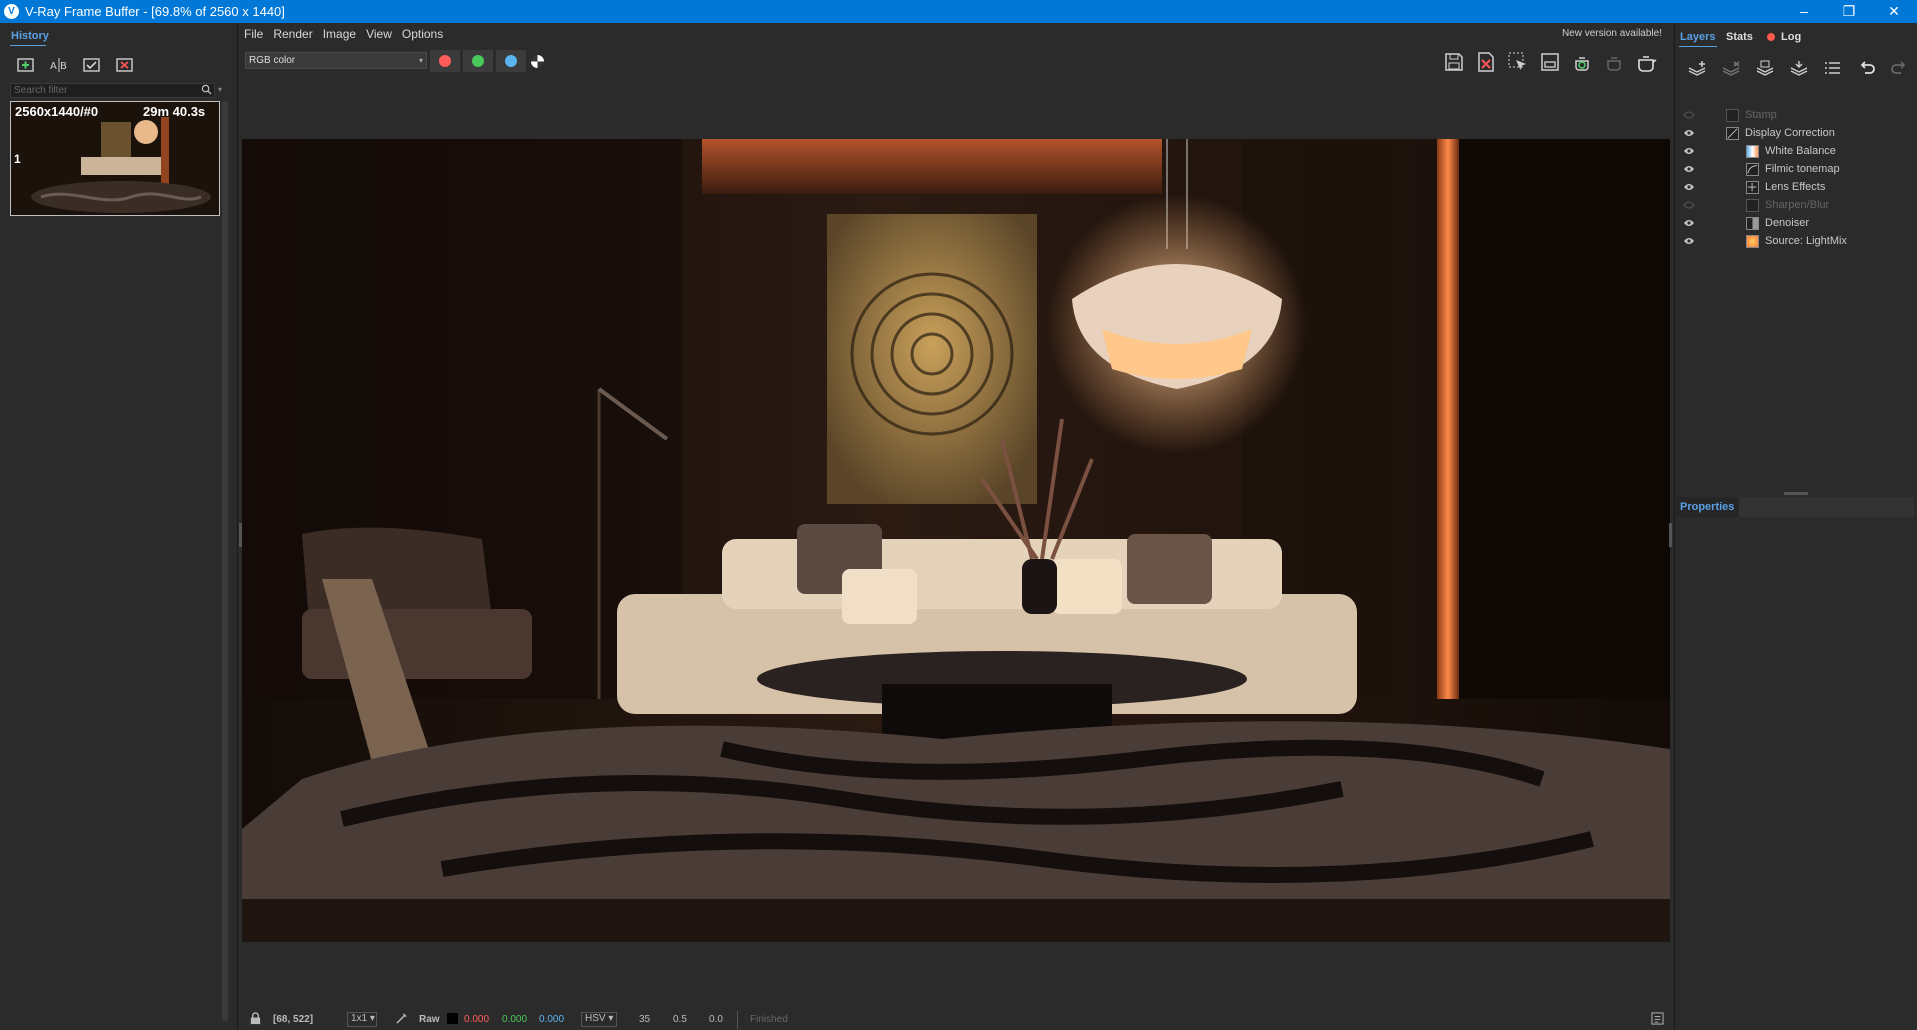 The height and width of the screenshot is (1030, 1917). What do you see at coordinates (515, 1019) in the screenshot?
I see `green-value: 0.000` at bounding box center [515, 1019].